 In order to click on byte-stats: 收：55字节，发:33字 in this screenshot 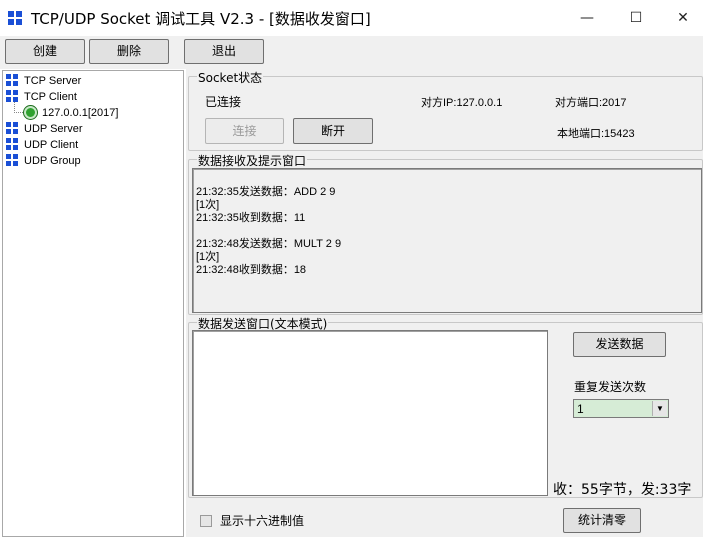, I will do `click(622, 490)`.